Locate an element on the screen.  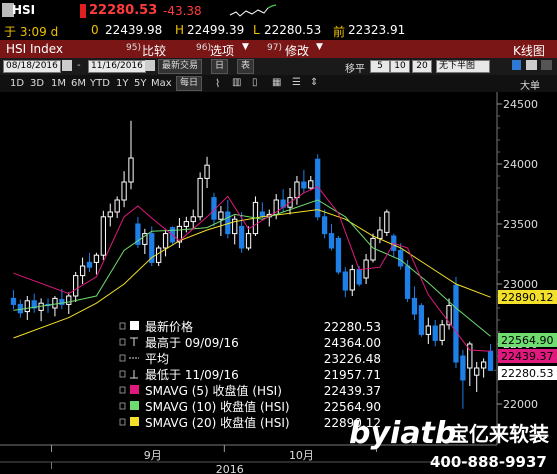
kline-label: K线图 is located at coordinates (529, 50).